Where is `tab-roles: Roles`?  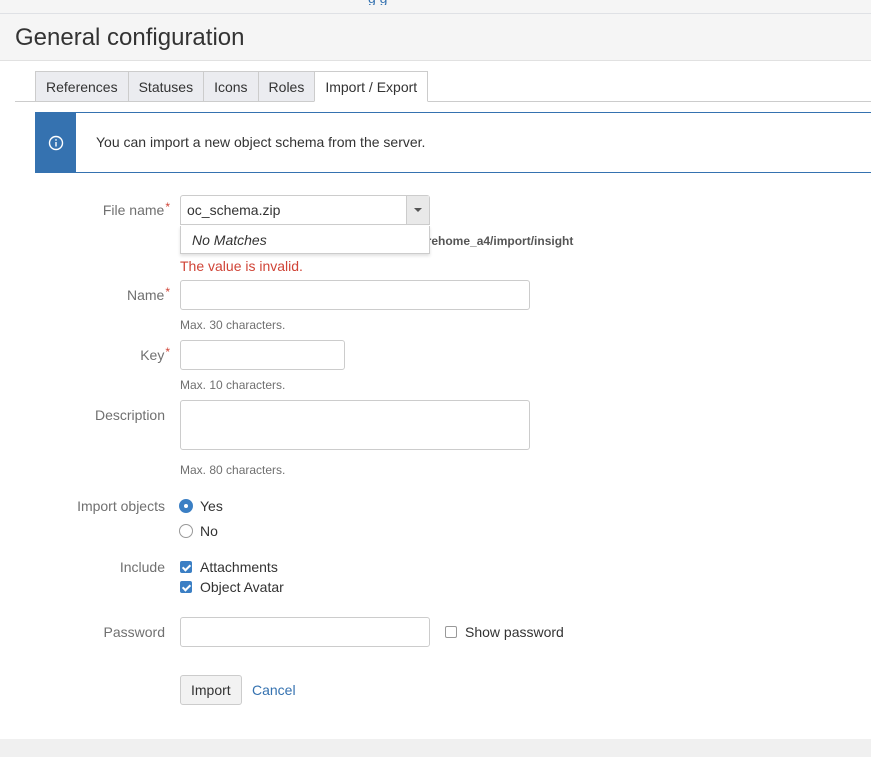 tab-roles: Roles is located at coordinates (286, 86).